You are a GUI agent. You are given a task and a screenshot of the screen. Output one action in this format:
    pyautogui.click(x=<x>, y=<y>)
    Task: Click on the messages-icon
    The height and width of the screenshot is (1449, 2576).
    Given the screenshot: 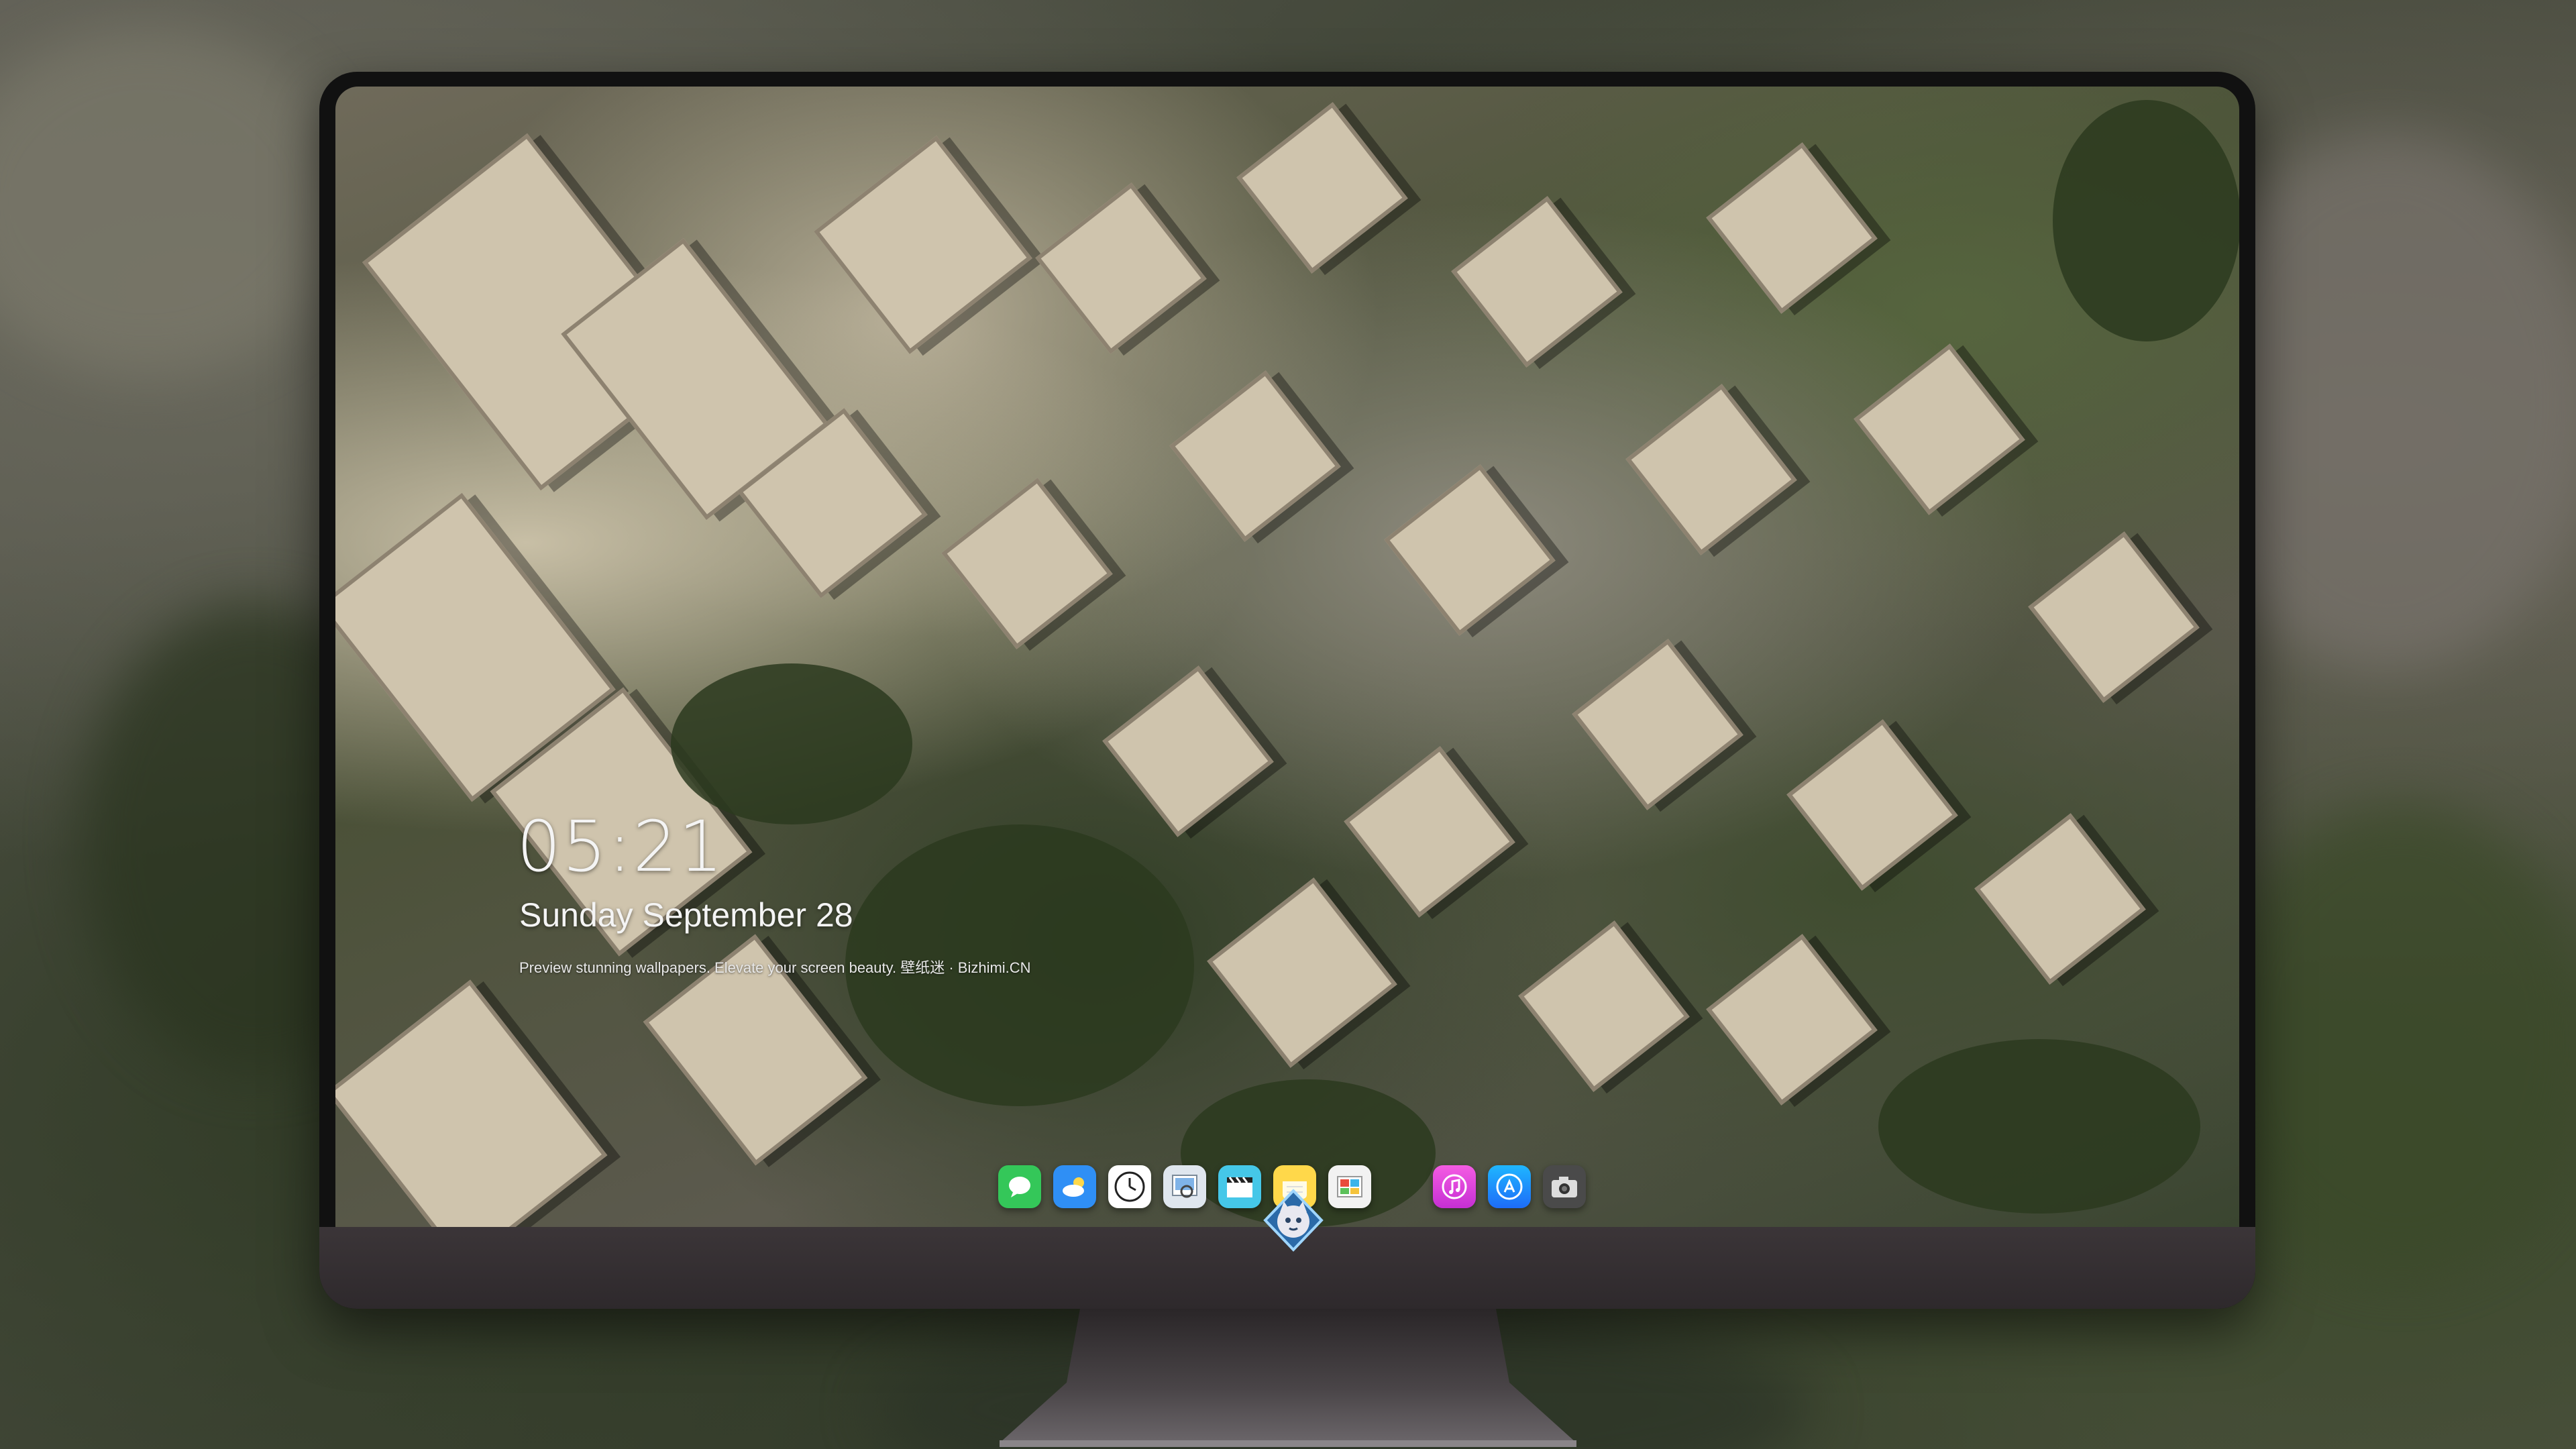 What is the action you would take?
    pyautogui.click(x=1019, y=1186)
    